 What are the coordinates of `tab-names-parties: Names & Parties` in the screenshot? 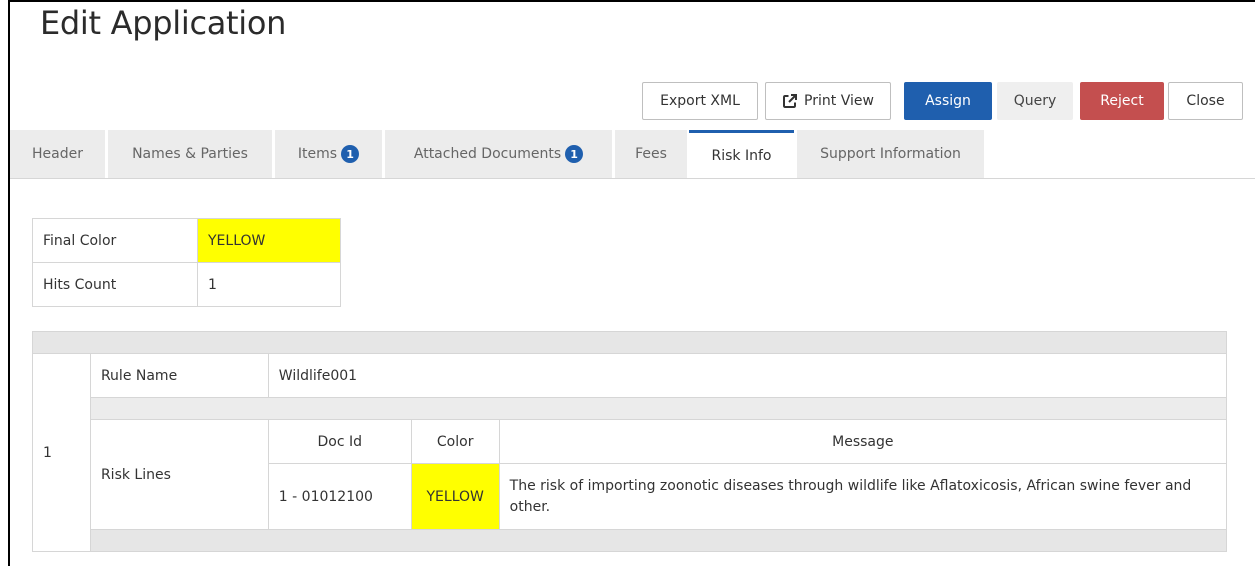 It's located at (190, 154).